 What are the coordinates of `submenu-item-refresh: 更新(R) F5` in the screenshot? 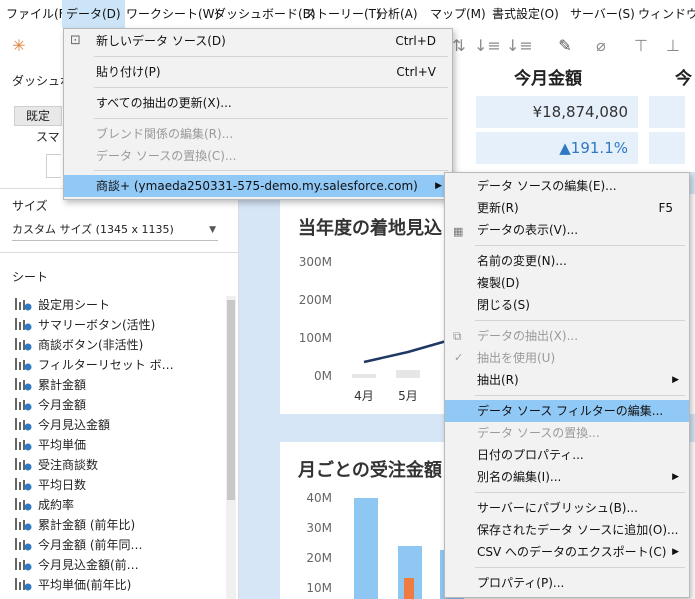 It's located at (567, 208).